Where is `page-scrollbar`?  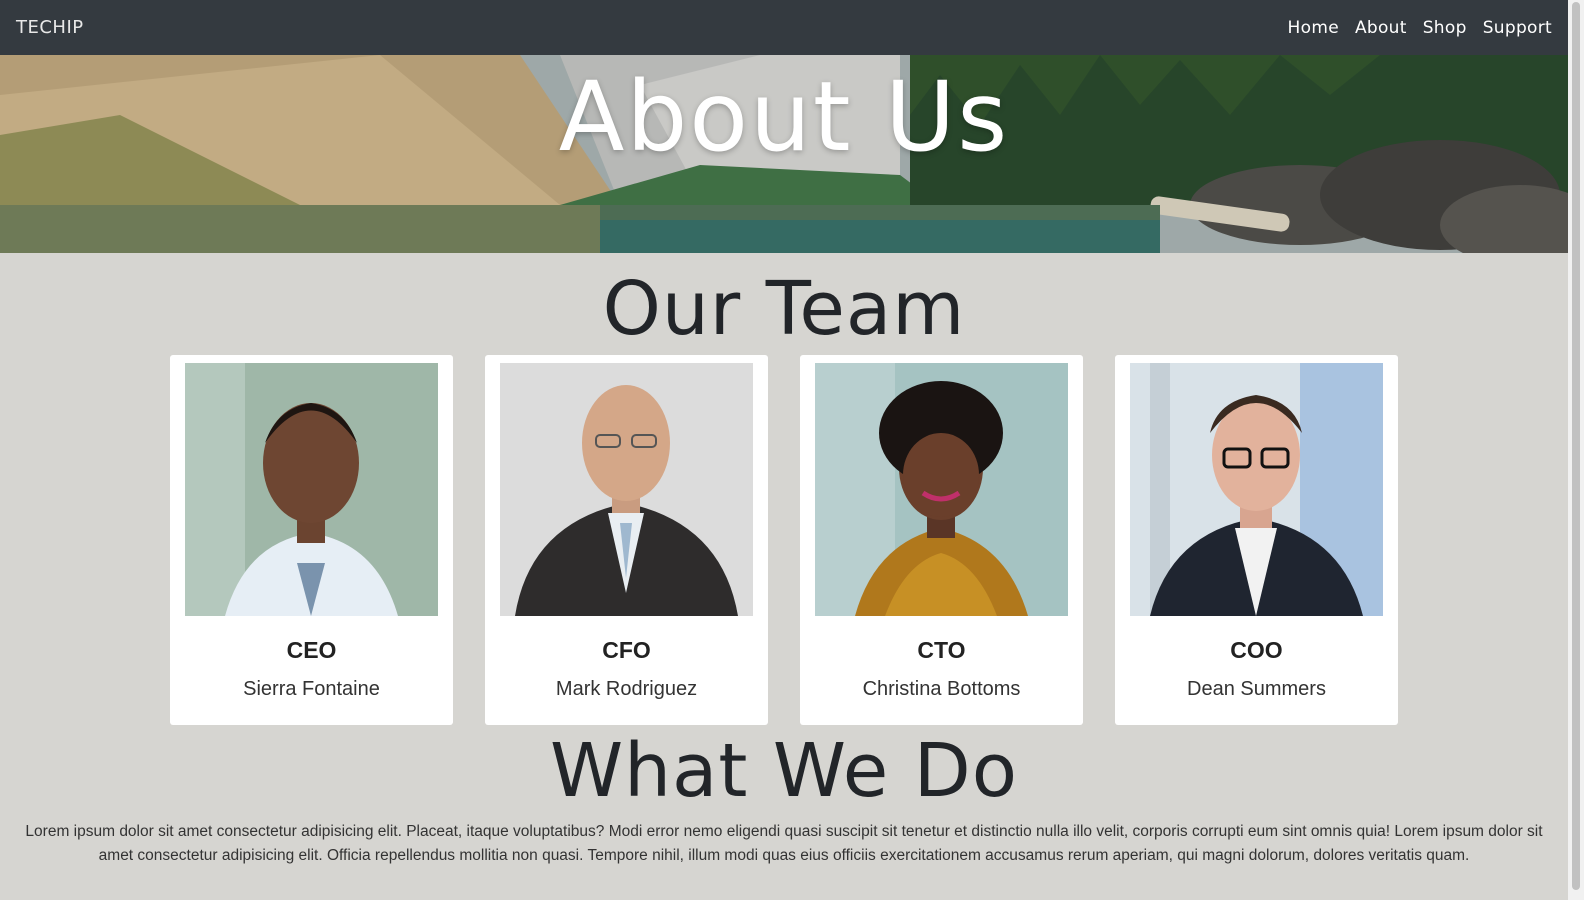 page-scrollbar is located at coordinates (1576, 450).